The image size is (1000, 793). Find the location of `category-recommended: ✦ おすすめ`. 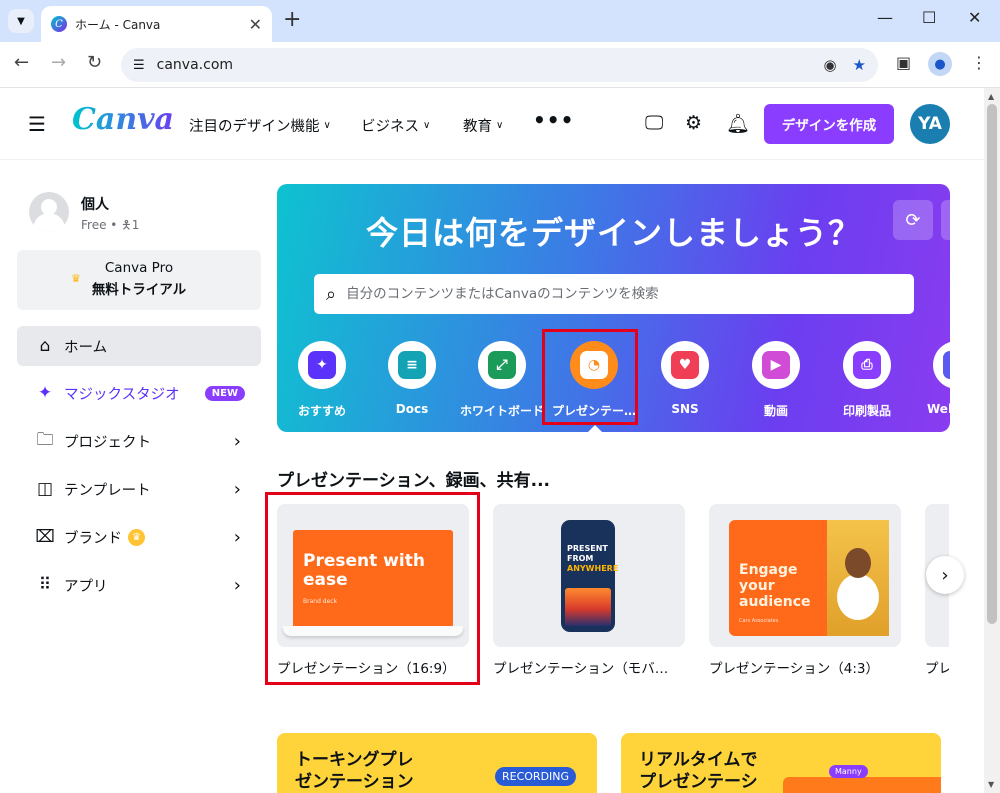

category-recommended: ✦ おすすめ is located at coordinates (322, 380).